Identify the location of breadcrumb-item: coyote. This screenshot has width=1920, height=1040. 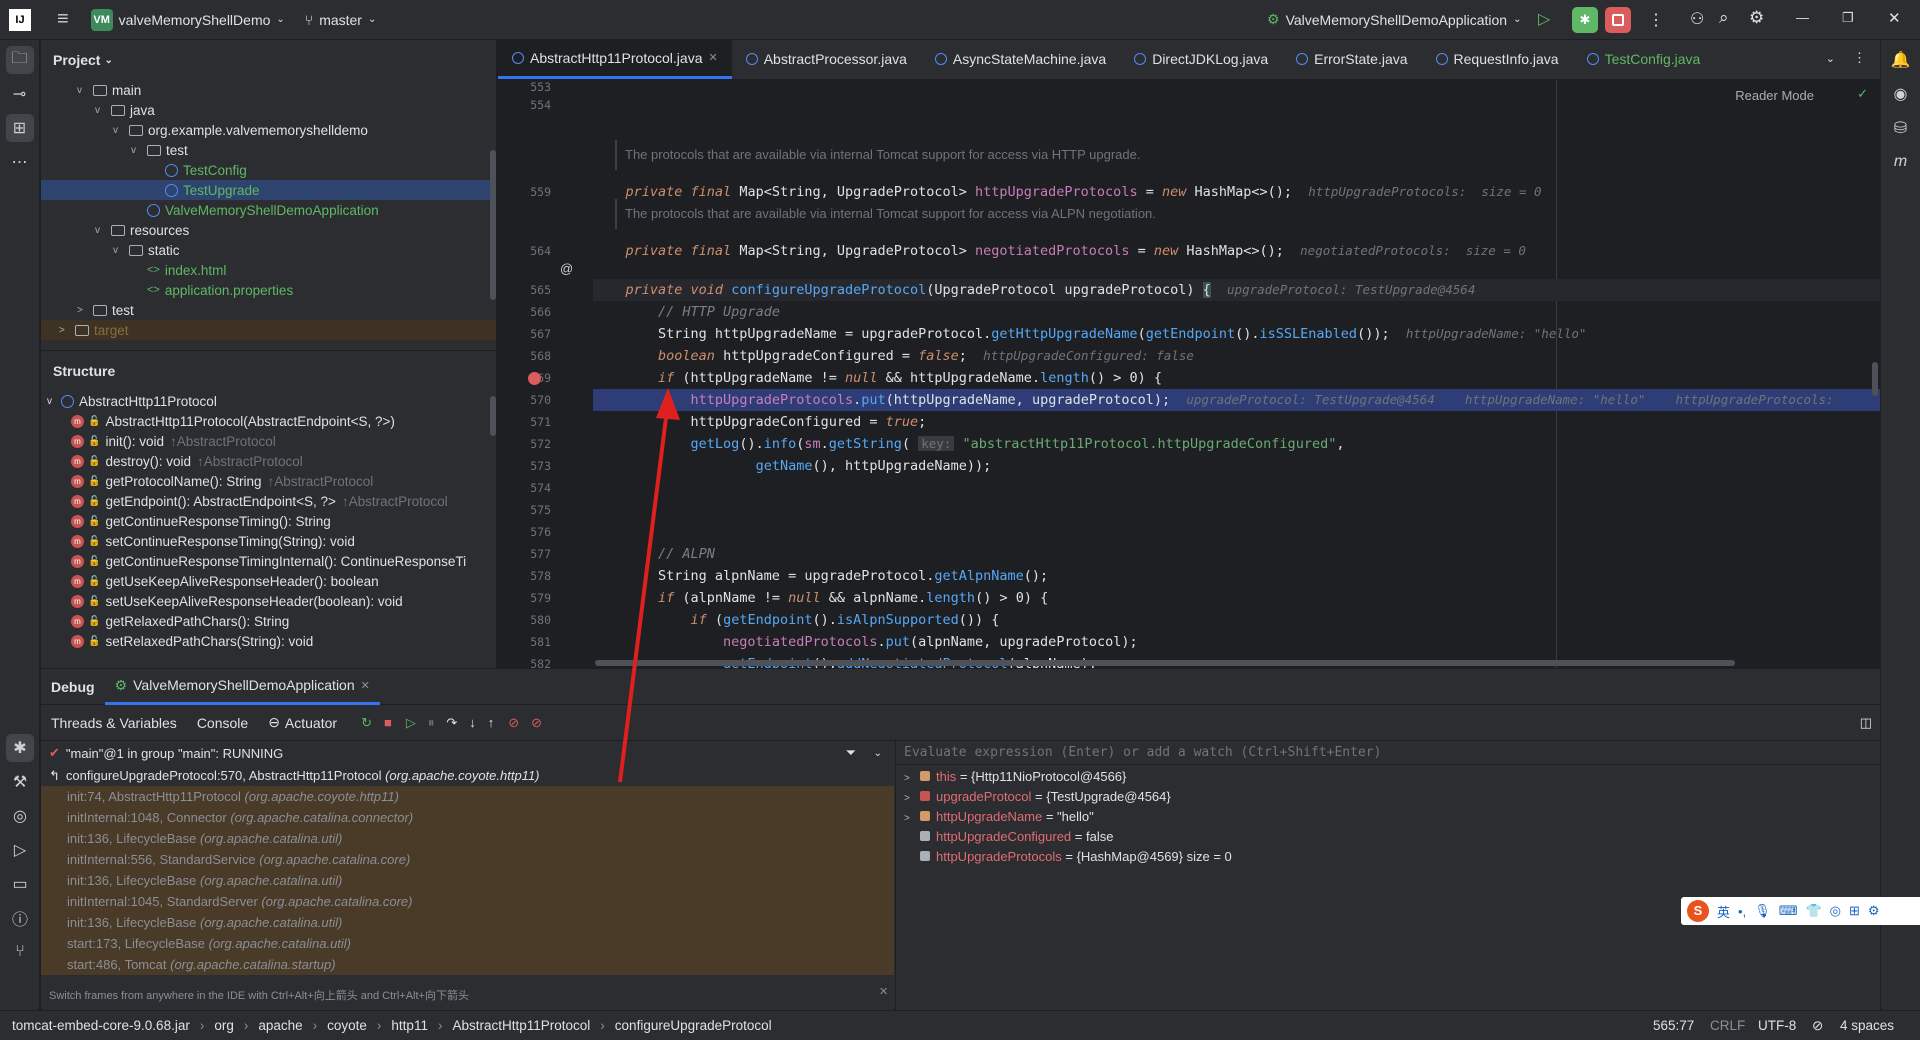
(347, 1025).